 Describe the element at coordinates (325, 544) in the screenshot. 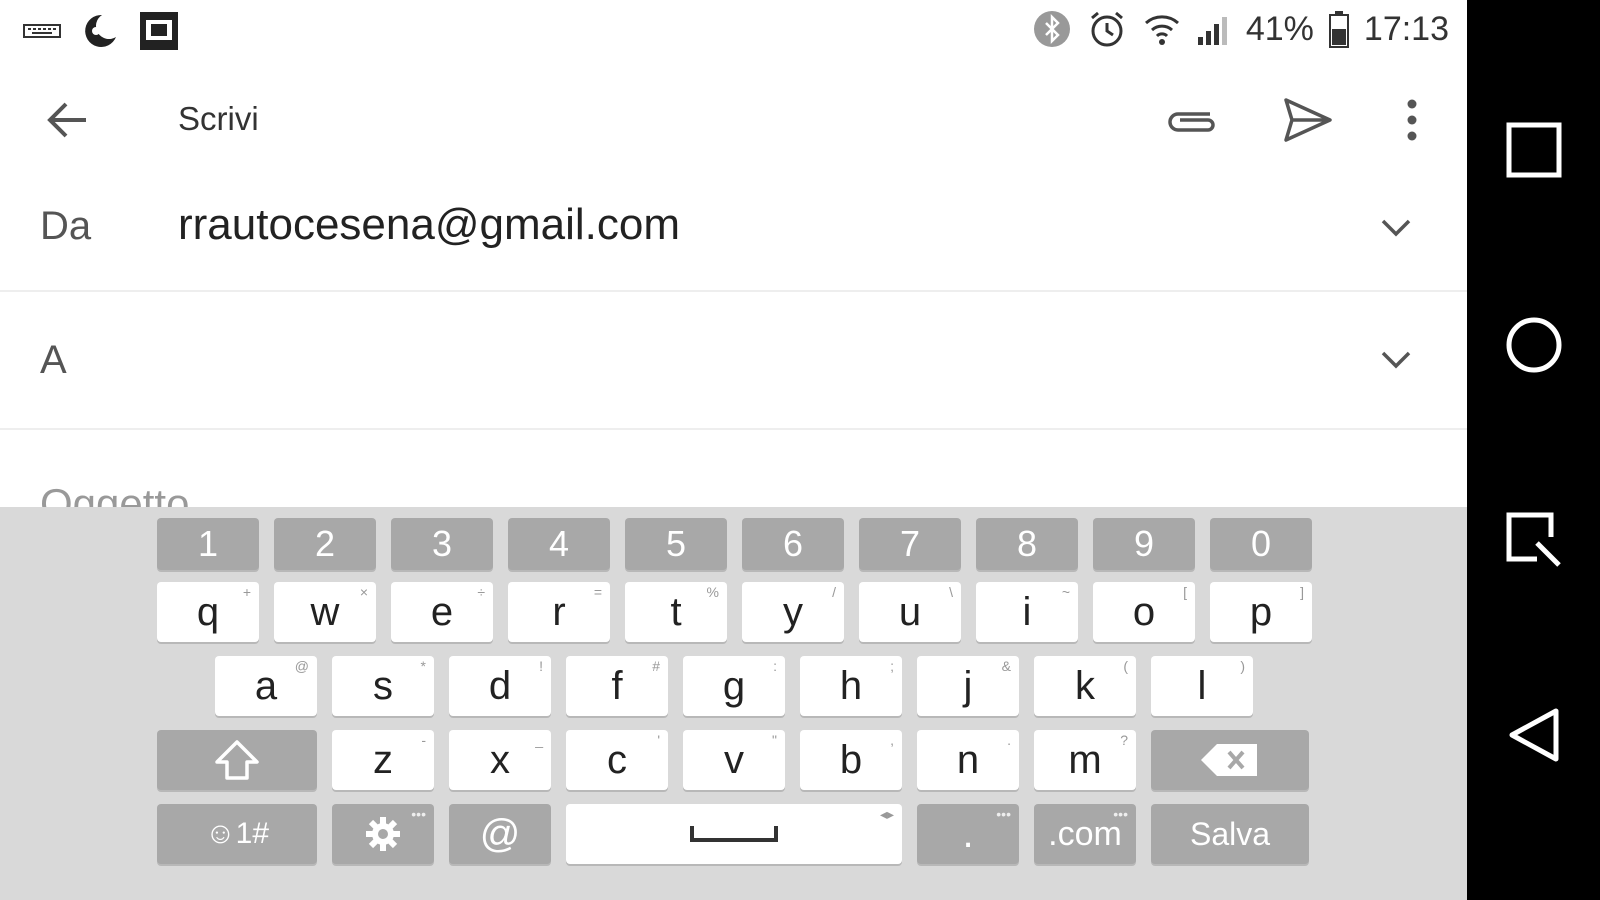

I see `number-key: 2` at that location.